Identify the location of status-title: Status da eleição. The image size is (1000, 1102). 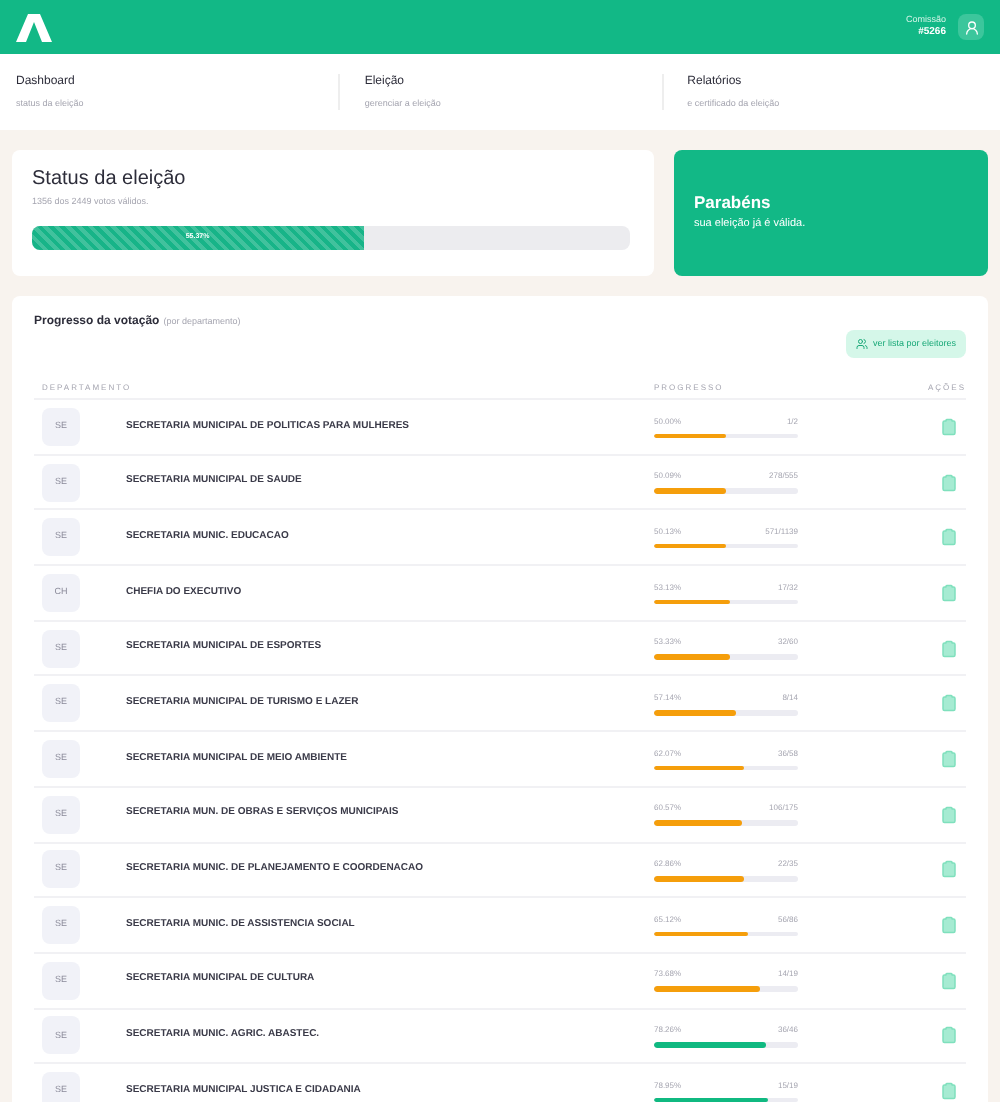
(110, 180).